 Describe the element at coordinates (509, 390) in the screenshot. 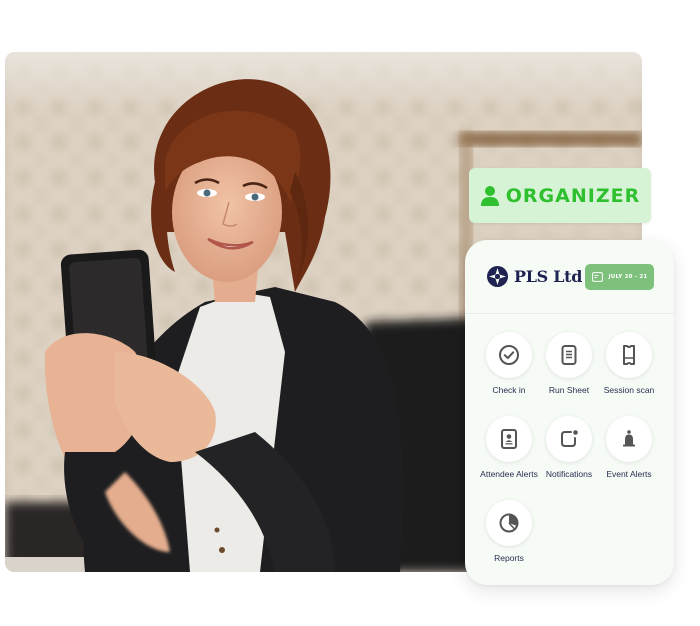

I see `tile-label: Check in` at that location.